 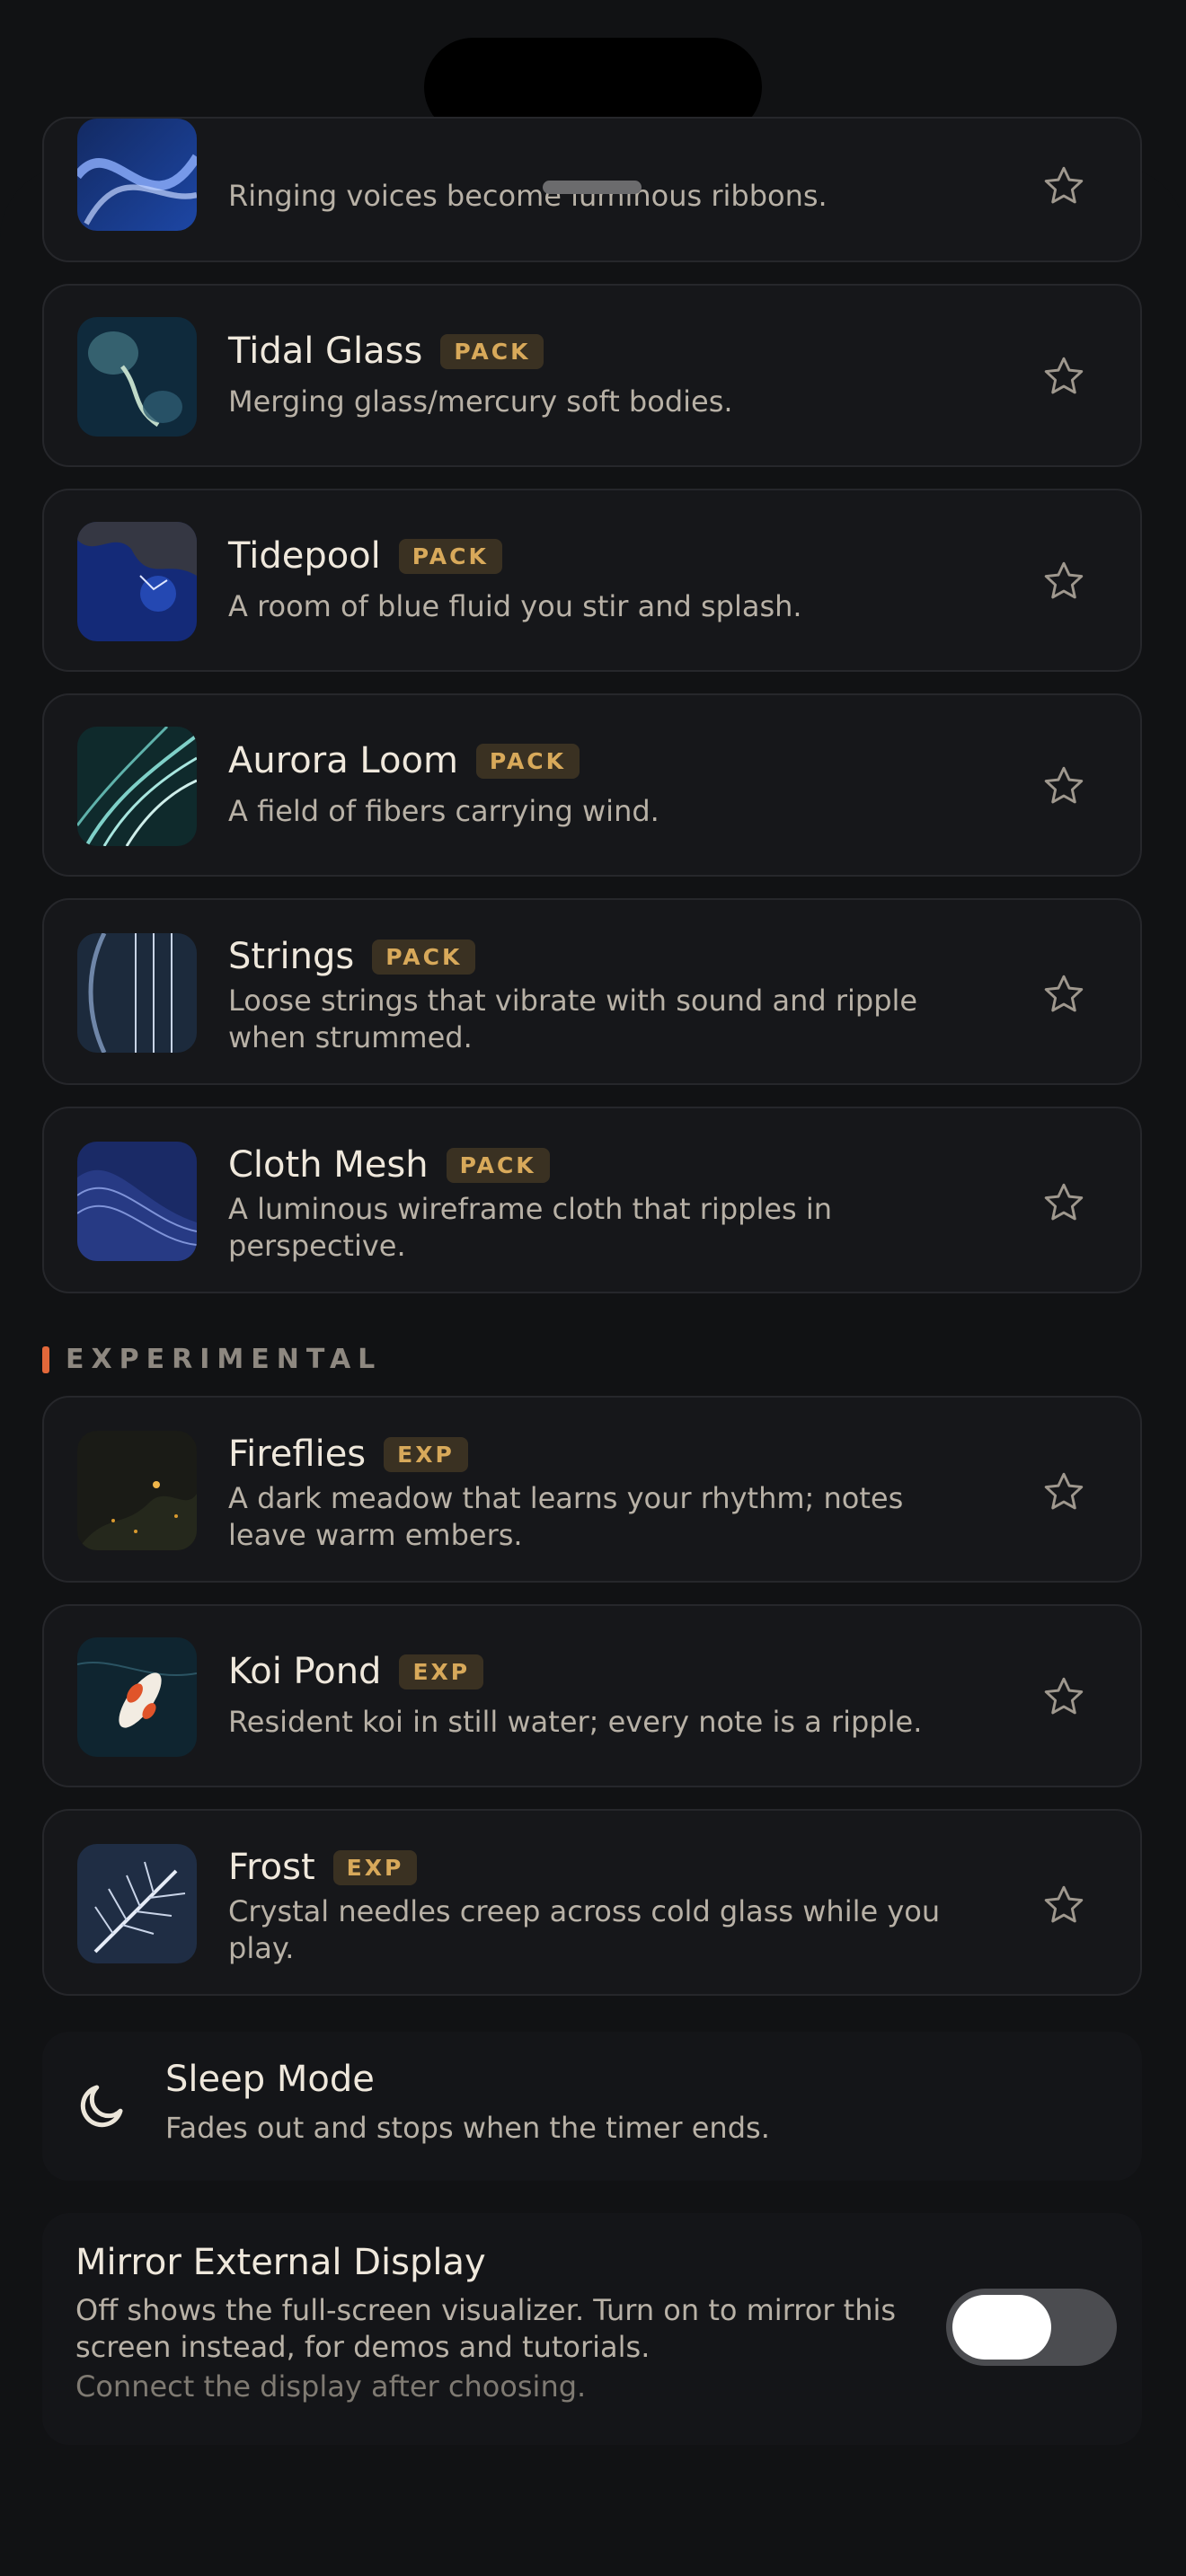 What do you see at coordinates (291, 956) in the screenshot?
I see `item-title: Strings` at bounding box center [291, 956].